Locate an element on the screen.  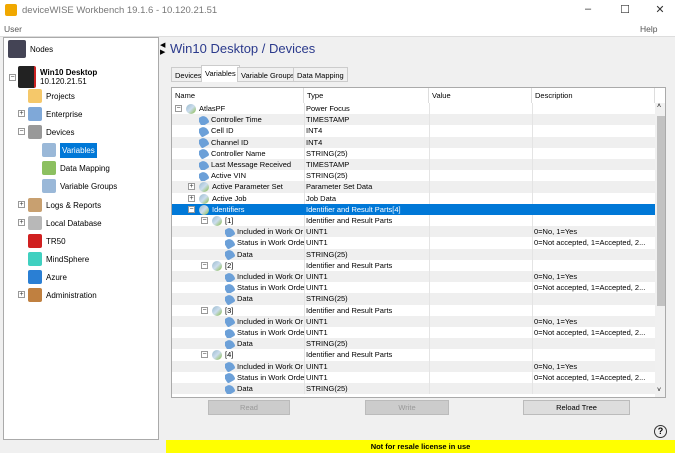
column-header-description: Description is located at coordinates (593, 95).